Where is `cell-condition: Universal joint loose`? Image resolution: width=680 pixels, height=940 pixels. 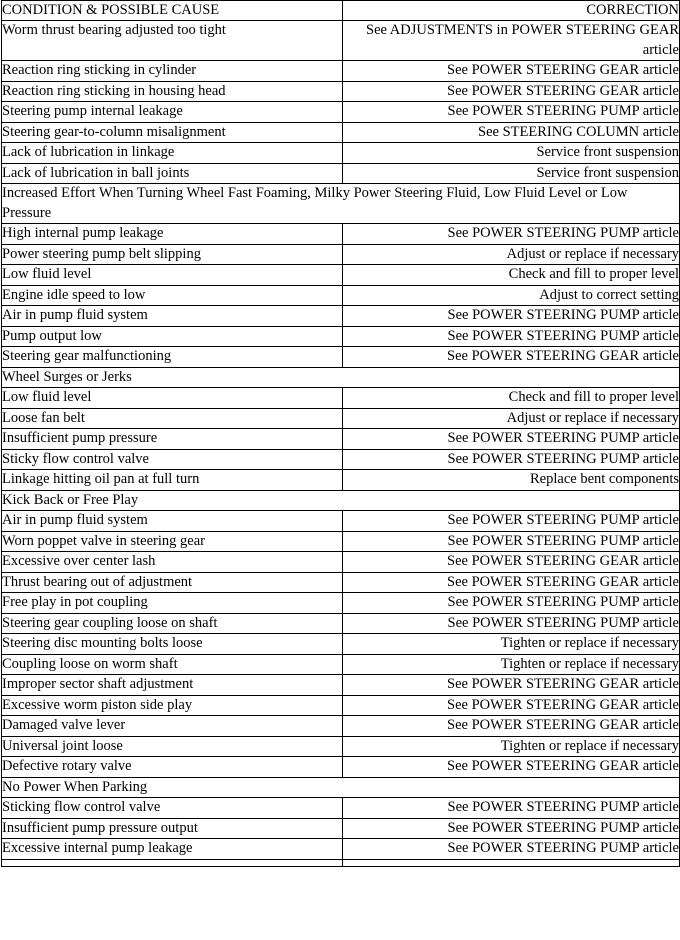 cell-condition: Universal joint loose is located at coordinates (172, 746).